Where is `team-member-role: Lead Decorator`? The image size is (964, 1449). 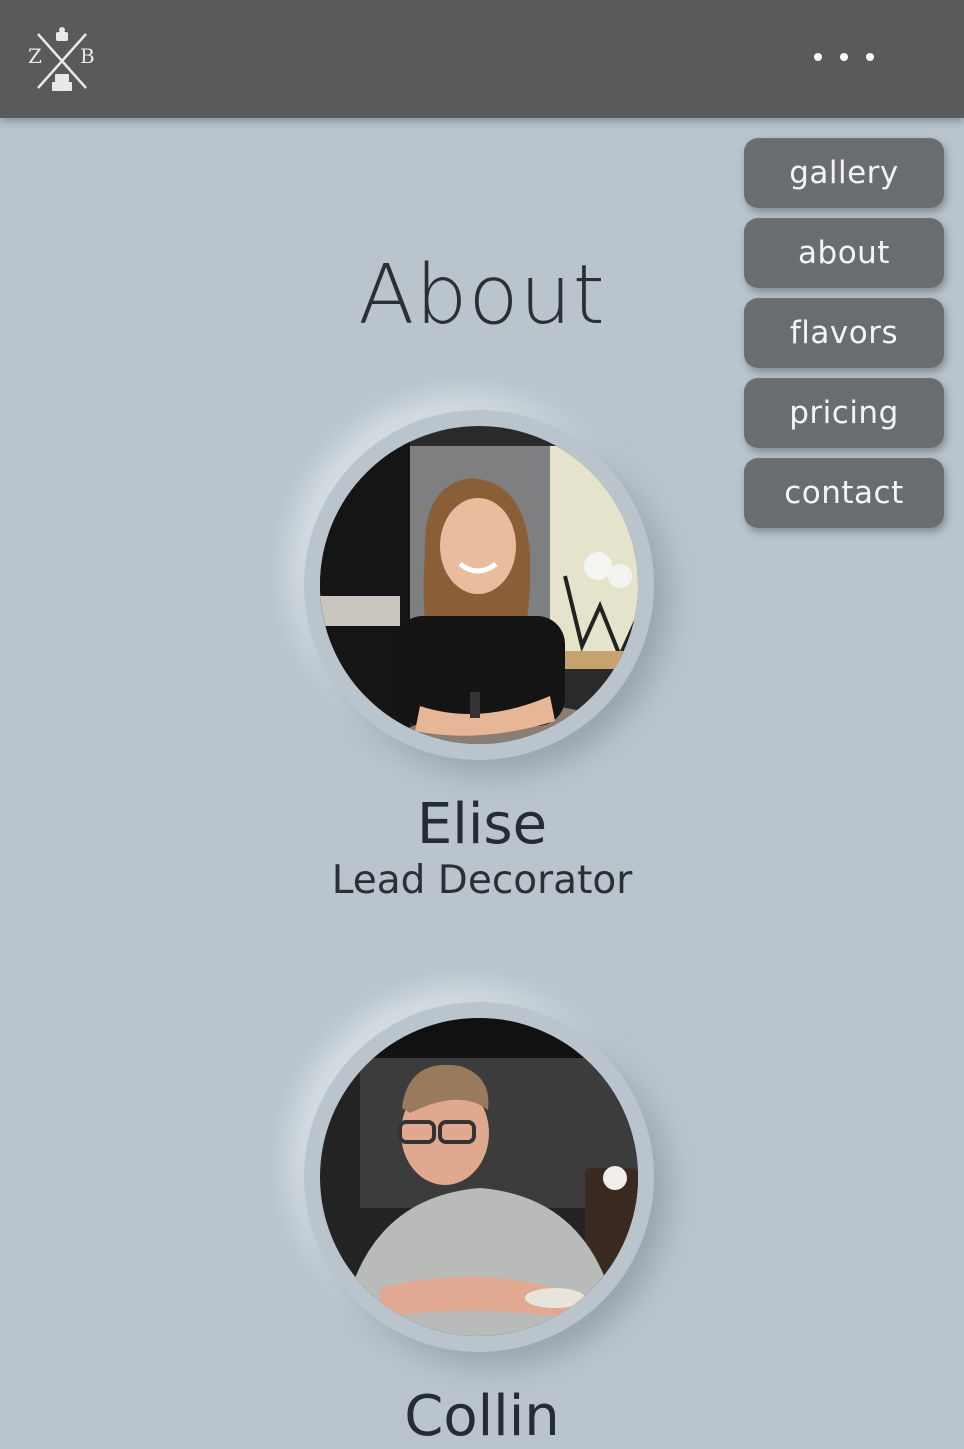
team-member-role: Lead Decorator is located at coordinates (482, 880).